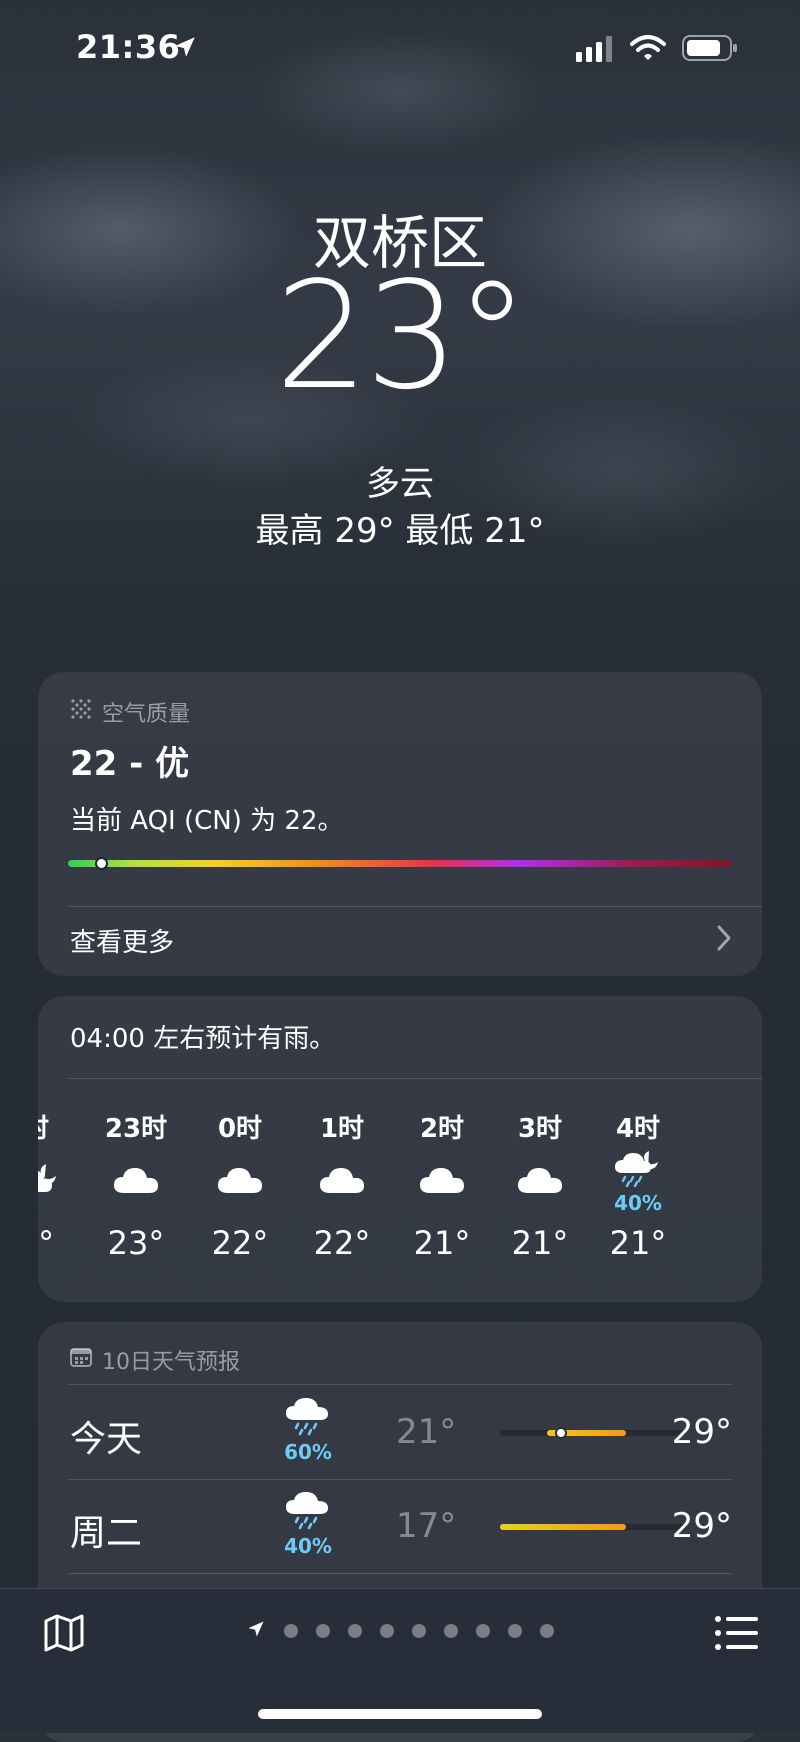 The width and height of the screenshot is (800, 1742). Describe the element at coordinates (400, 531) in the screenshot. I see `high-low-temperature: 最高 29° 最低 21°` at that location.